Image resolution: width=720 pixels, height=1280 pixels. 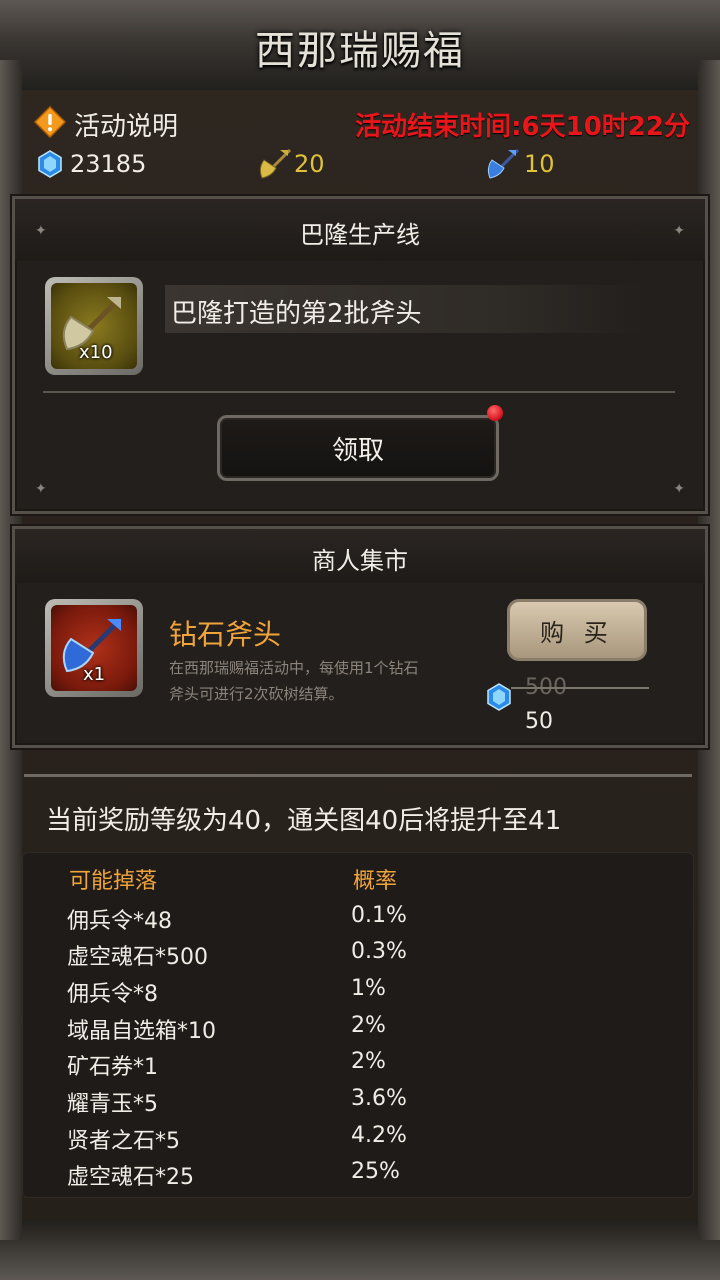 What do you see at coordinates (580, 688) in the screenshot?
I see `price-strikethrough` at bounding box center [580, 688].